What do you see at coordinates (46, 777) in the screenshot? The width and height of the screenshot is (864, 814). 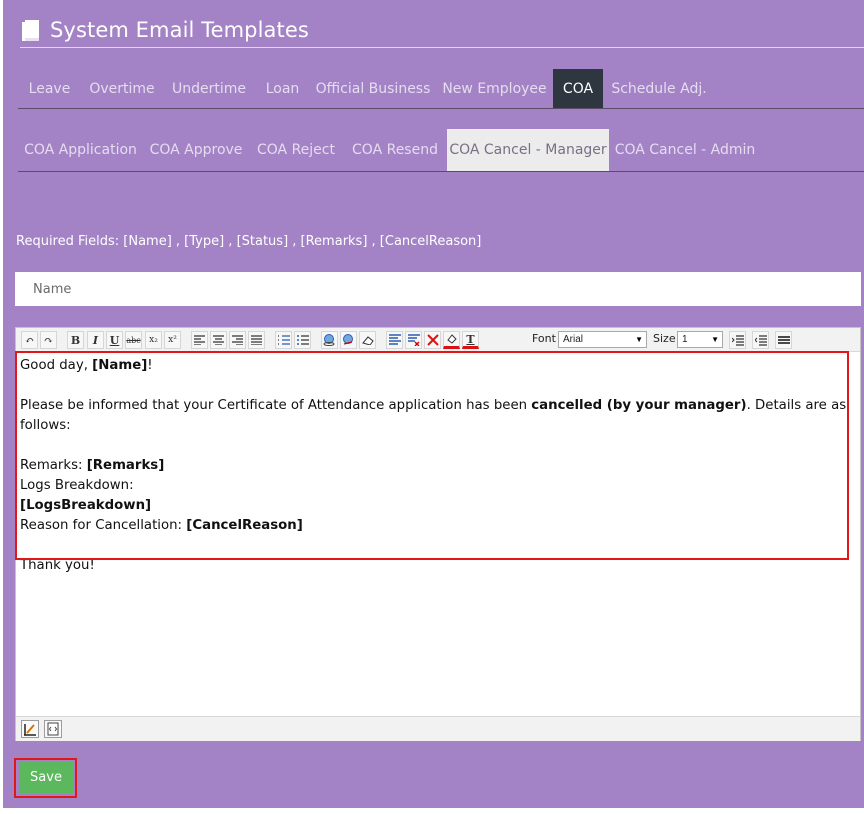 I see `save-button: Save` at bounding box center [46, 777].